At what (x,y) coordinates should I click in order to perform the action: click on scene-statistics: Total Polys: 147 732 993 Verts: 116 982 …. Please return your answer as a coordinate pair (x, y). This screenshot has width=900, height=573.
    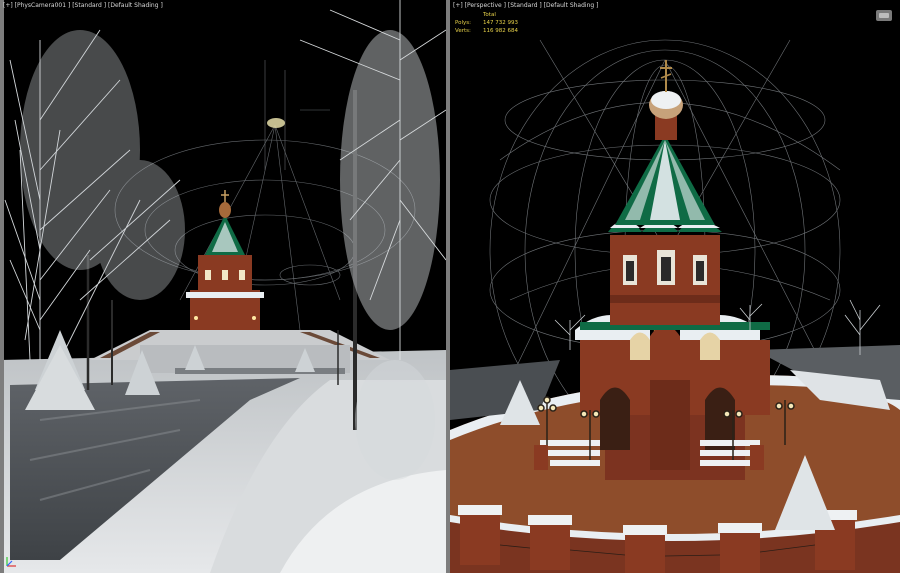
    Looking at the image, I should click on (486, 23).